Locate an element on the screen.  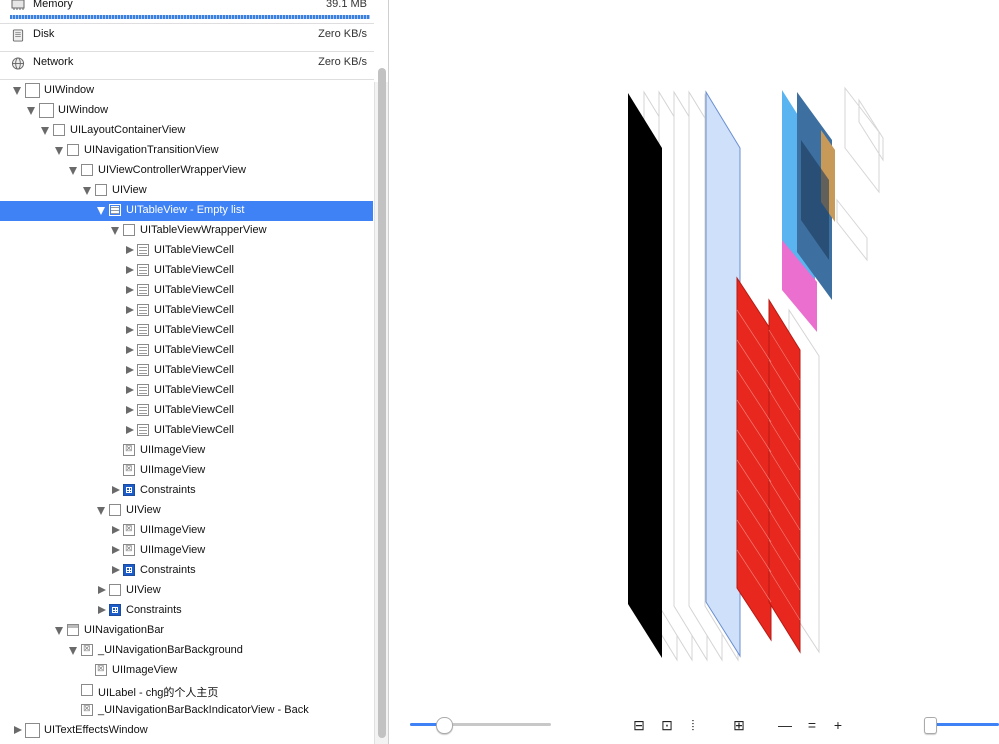
show-wireframes-icon: ⦙ is located at coordinates (693, 725).